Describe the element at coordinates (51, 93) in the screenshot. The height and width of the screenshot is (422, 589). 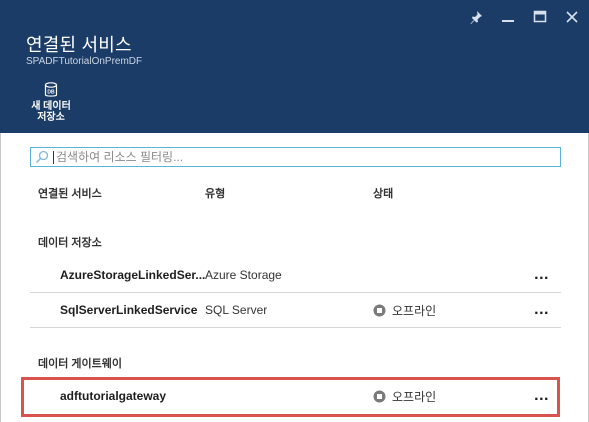
I see `database-icon-text: DB` at that location.